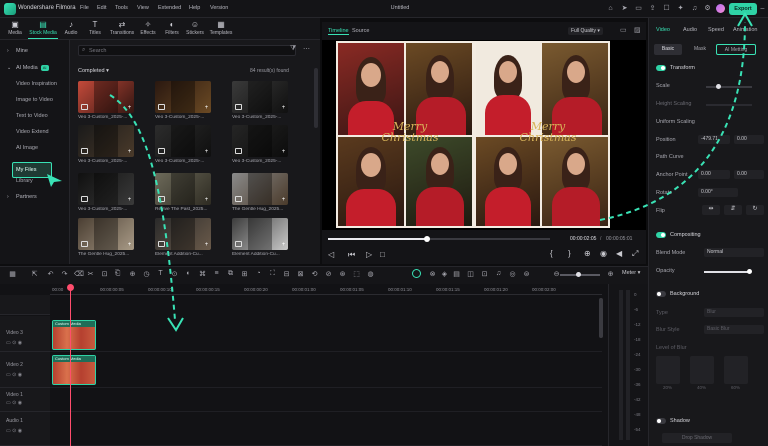 The width and height of the screenshot is (768, 446). What do you see at coordinates (745, 30) in the screenshot?
I see `tab-animation: Animation` at bounding box center [745, 30].